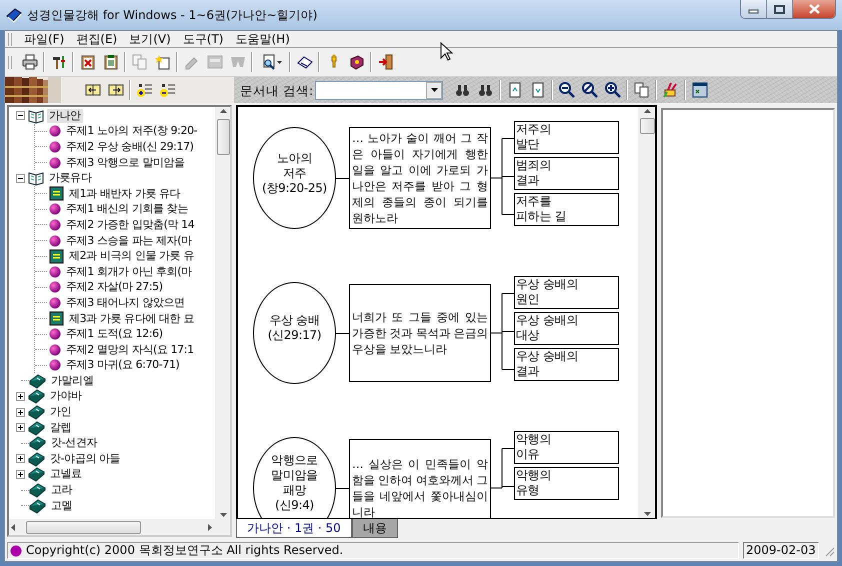  What do you see at coordinates (462, 90) in the screenshot?
I see `find-next-icon` at bounding box center [462, 90].